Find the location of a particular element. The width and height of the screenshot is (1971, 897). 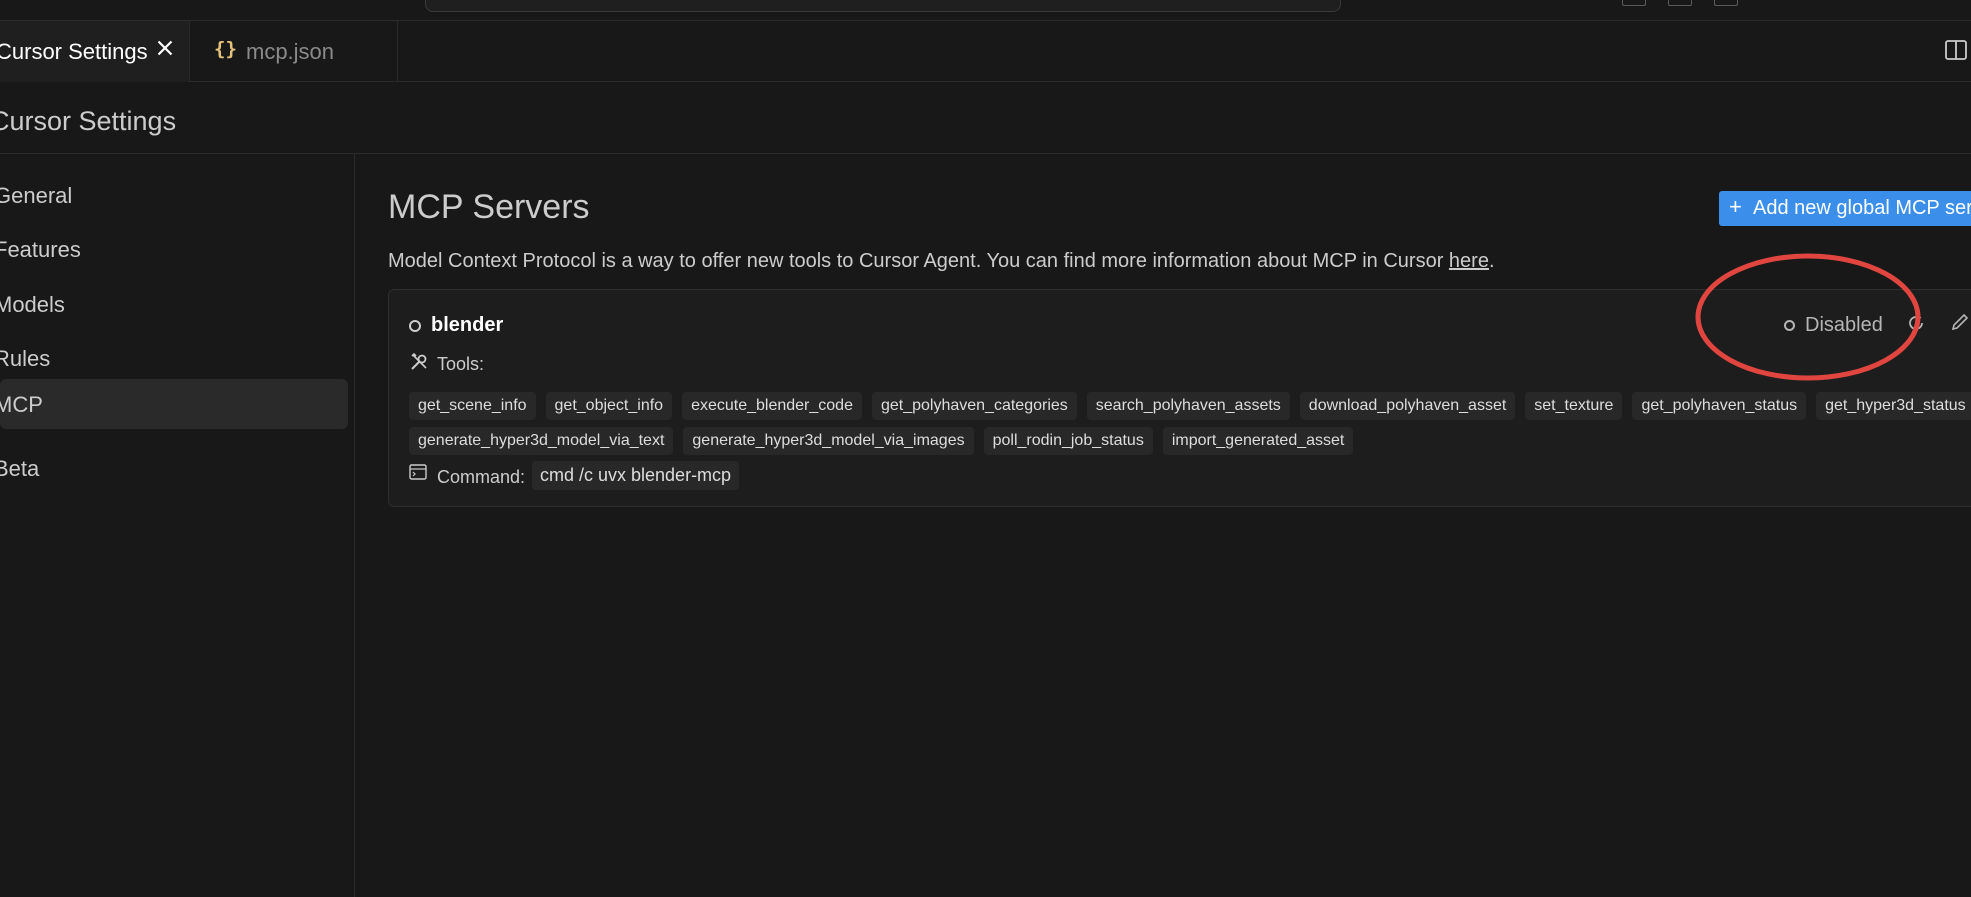

tab-label: Cursor Settings is located at coordinates (74, 51).